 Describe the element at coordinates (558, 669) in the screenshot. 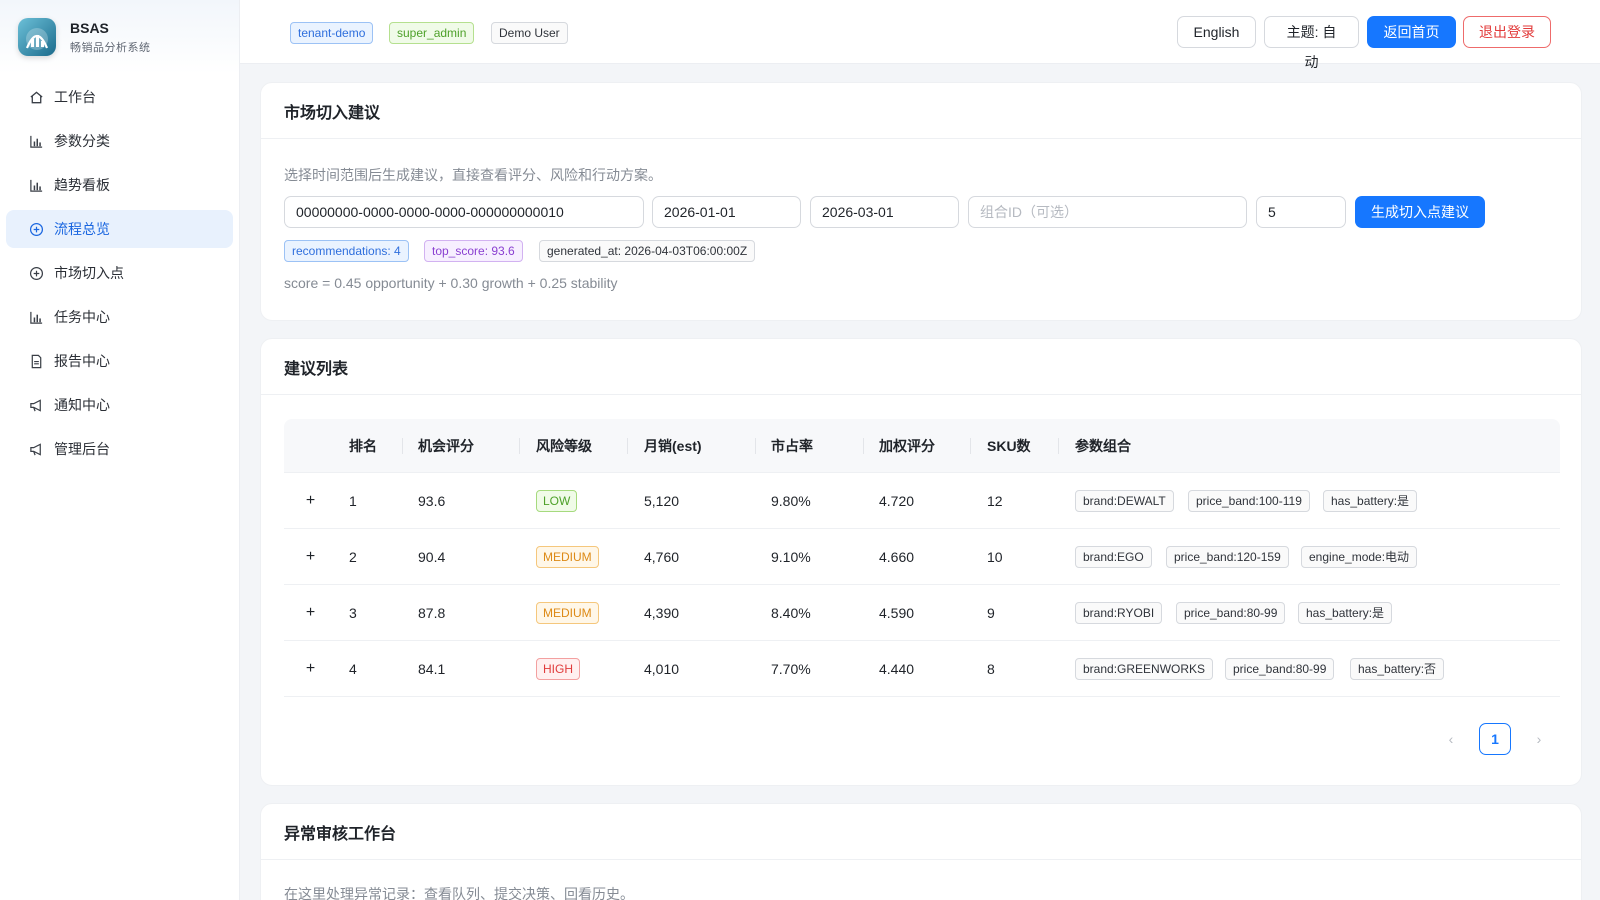

I see `risk-badge: HIGH` at that location.